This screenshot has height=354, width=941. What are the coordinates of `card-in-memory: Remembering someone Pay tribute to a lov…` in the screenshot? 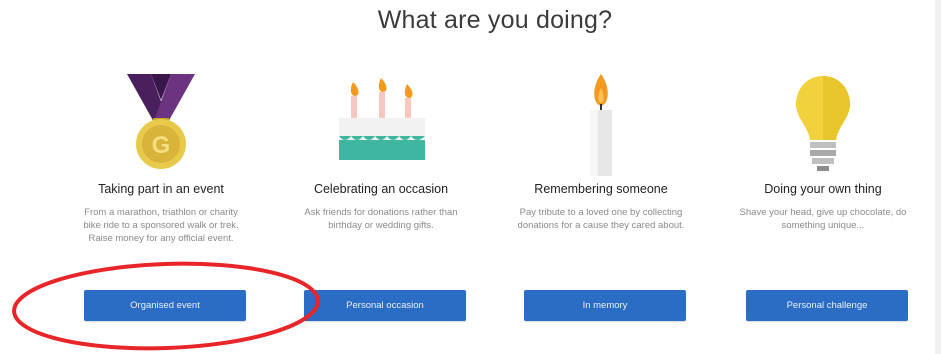 It's located at (601, 200).